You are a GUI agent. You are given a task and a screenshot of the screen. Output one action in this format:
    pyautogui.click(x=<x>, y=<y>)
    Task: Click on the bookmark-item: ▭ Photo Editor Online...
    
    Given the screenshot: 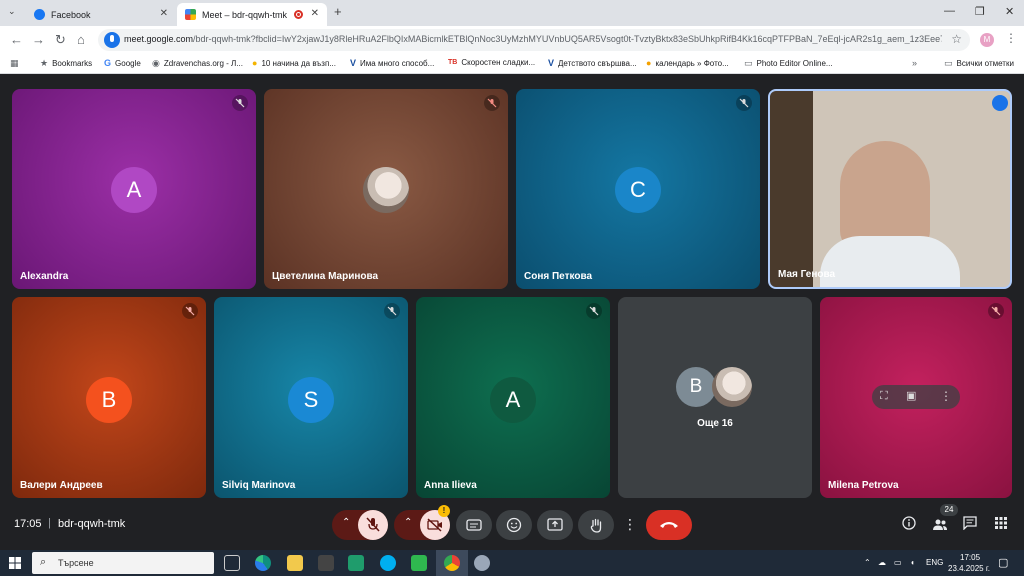 What is the action you would take?
    pyautogui.click(x=788, y=63)
    